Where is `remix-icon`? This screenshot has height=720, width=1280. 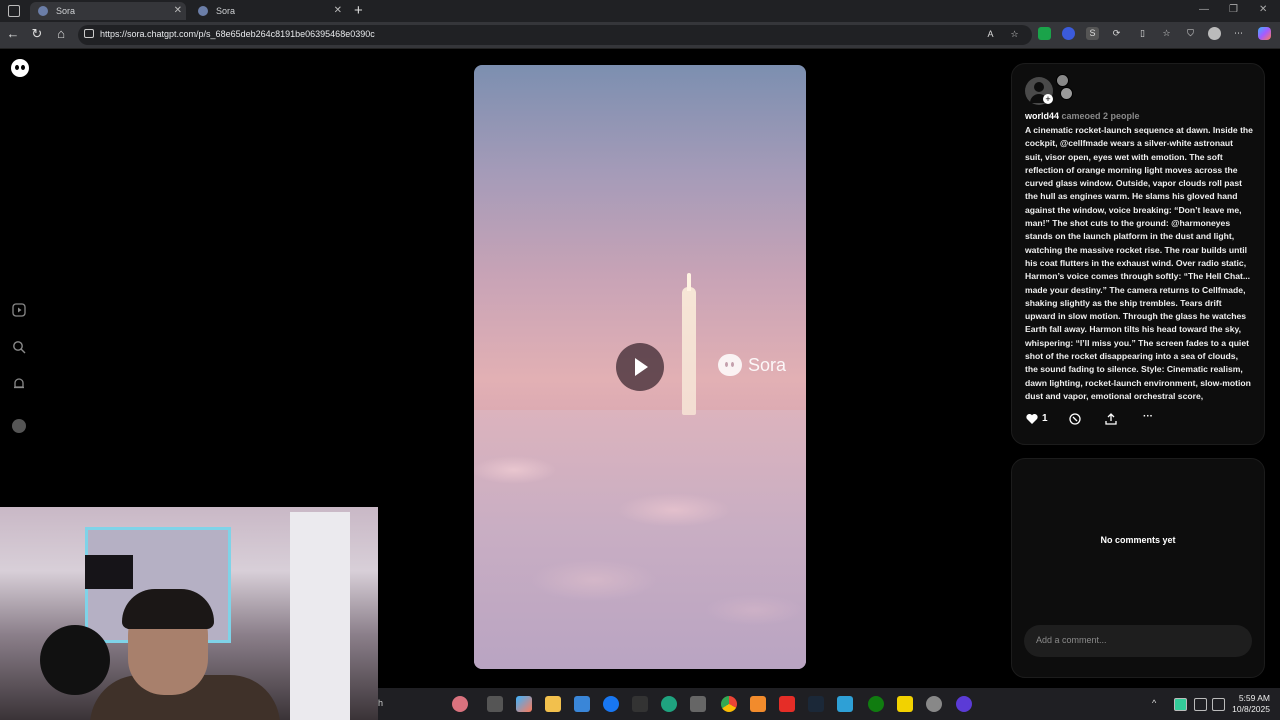 remix-icon is located at coordinates (1075, 419).